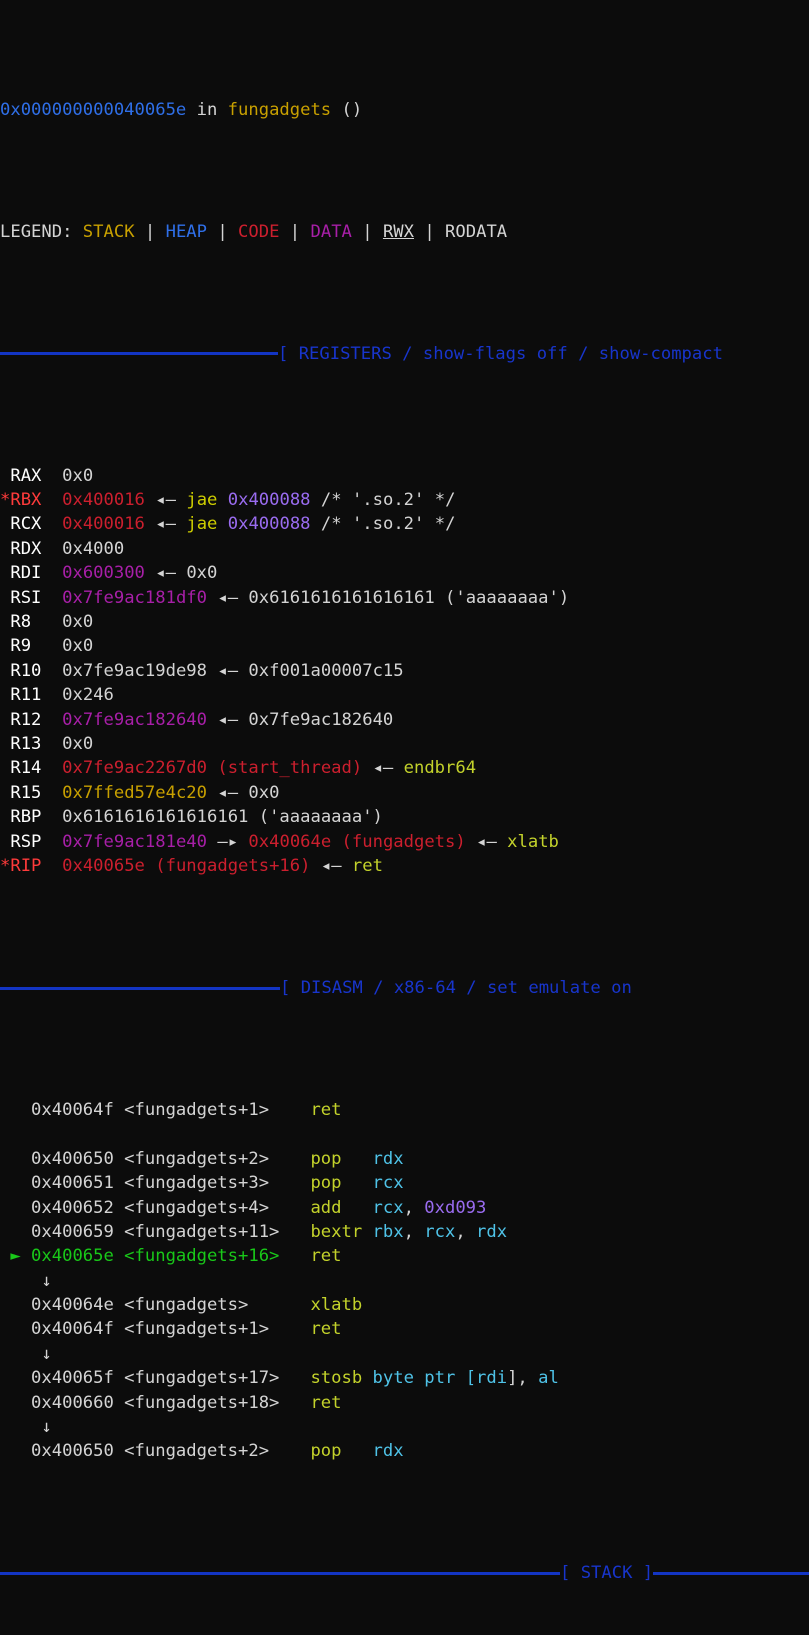 Image resolution: width=809 pixels, height=1635 pixels. What do you see at coordinates (171, 1451) in the screenshot?
I see `disasm-address: 0x400650 <fungadgets+2>` at bounding box center [171, 1451].